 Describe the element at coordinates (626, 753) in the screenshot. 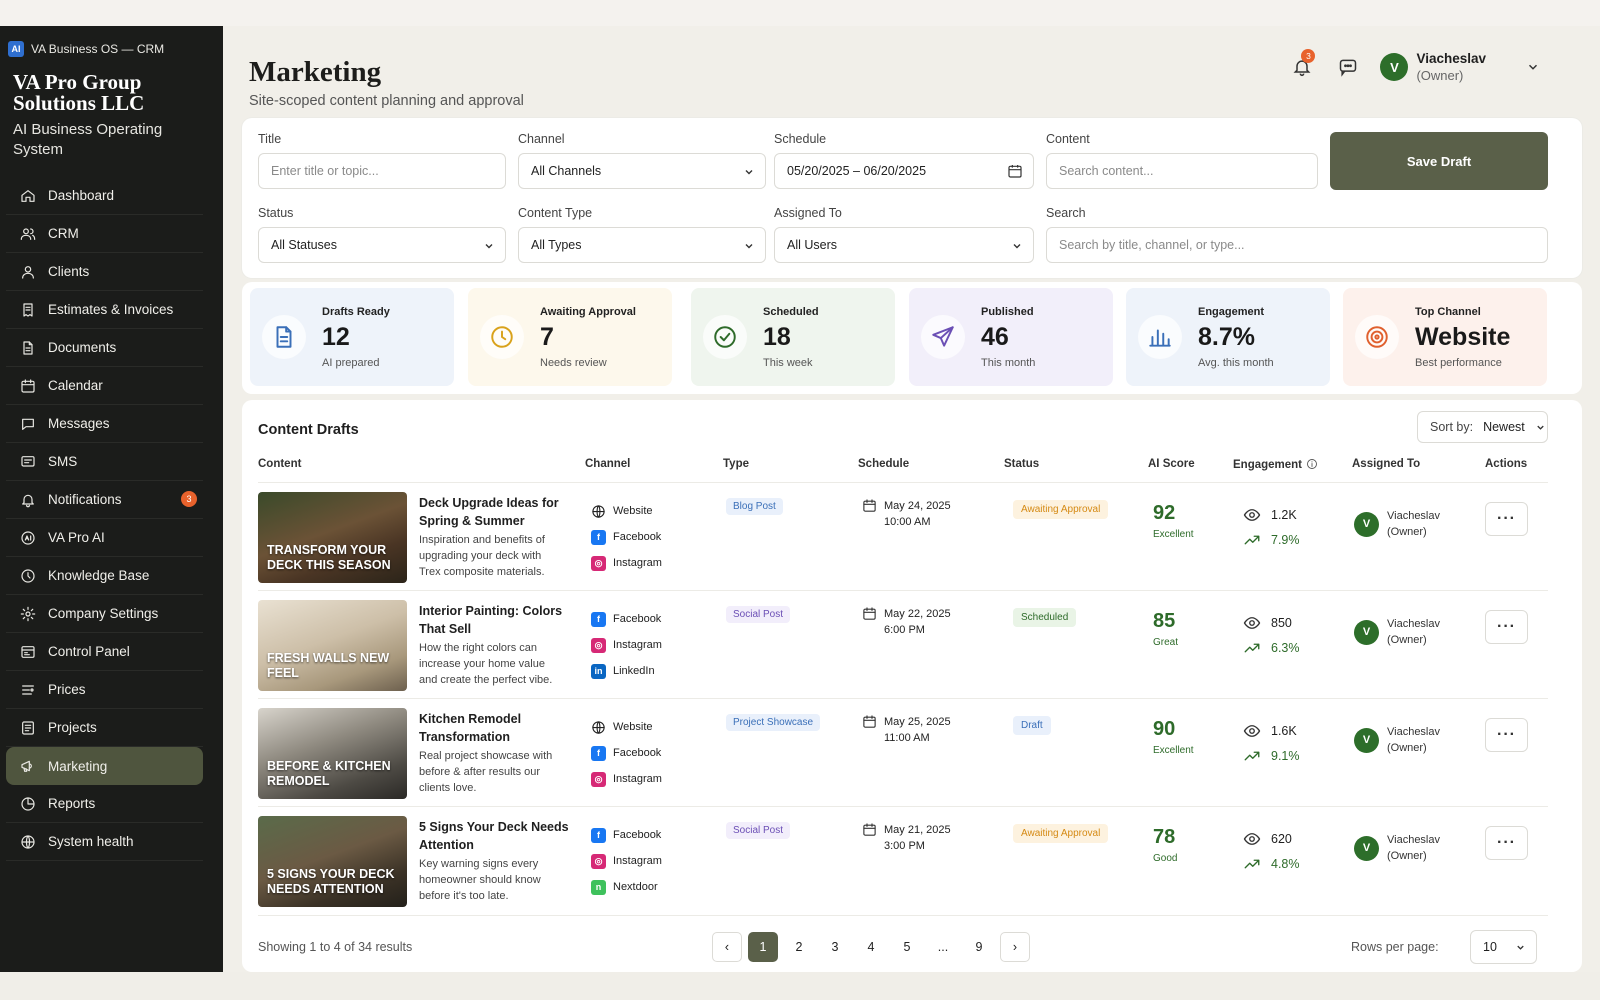

I see `channel-list: Website f Facebook ◎ Instagram` at that location.